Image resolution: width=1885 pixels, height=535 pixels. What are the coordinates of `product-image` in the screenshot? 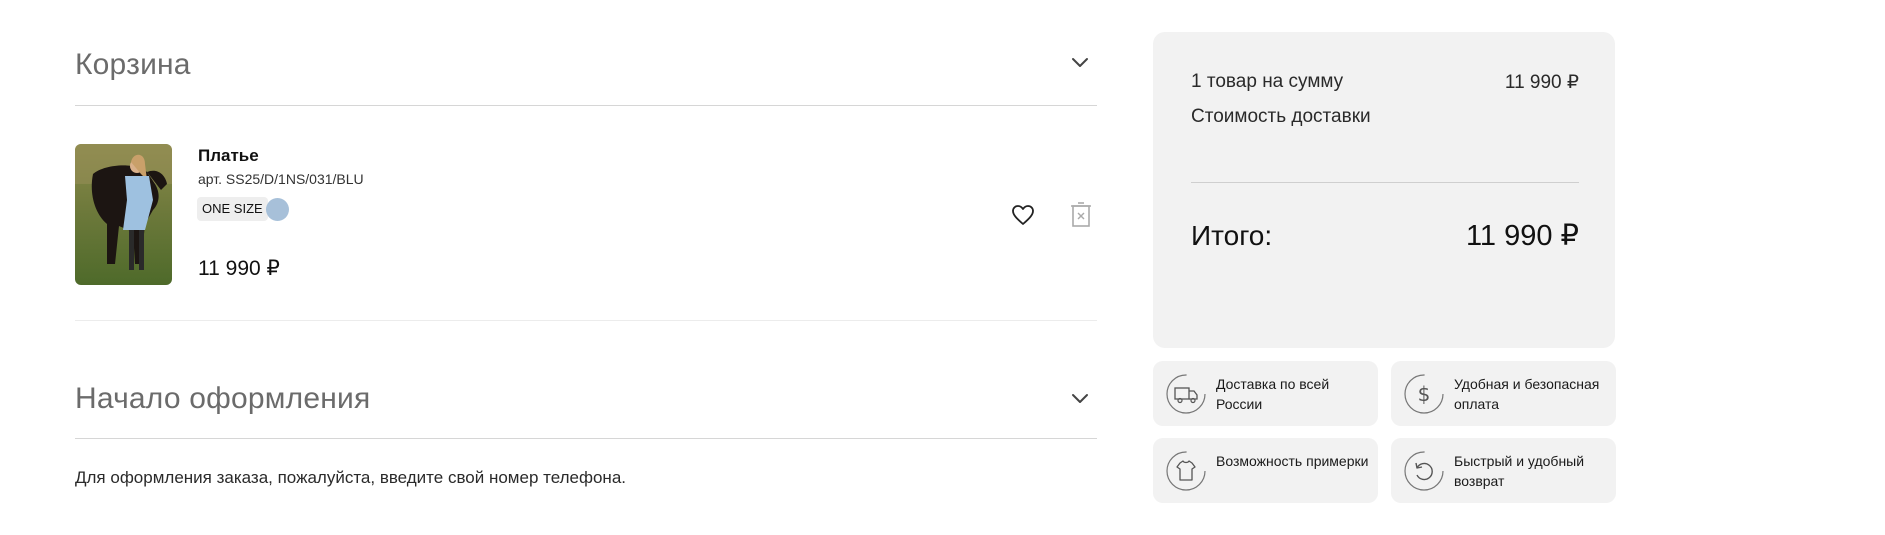 It's located at (123, 214).